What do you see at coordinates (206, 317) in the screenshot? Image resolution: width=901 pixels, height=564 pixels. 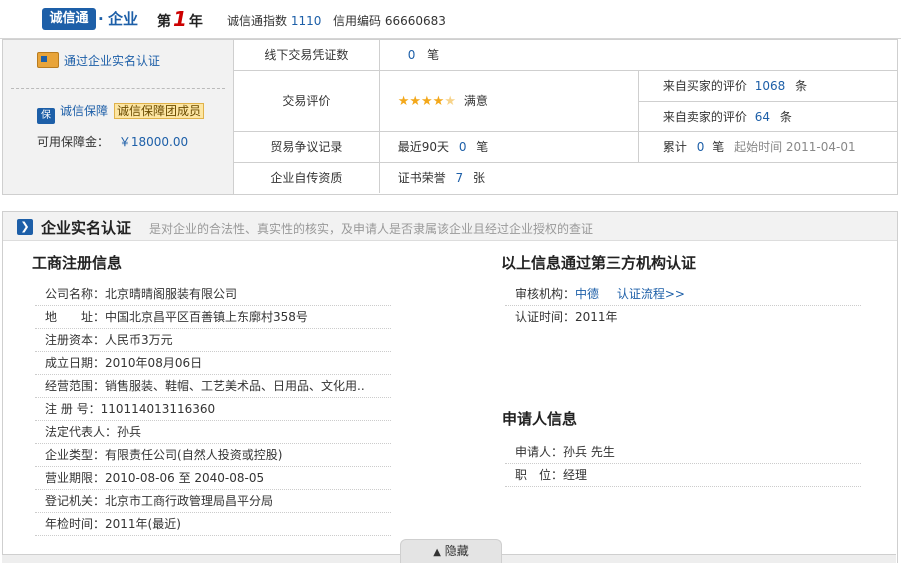 I see `row-value: 中国北京昌平区百善镇上东廓村358号` at bounding box center [206, 317].